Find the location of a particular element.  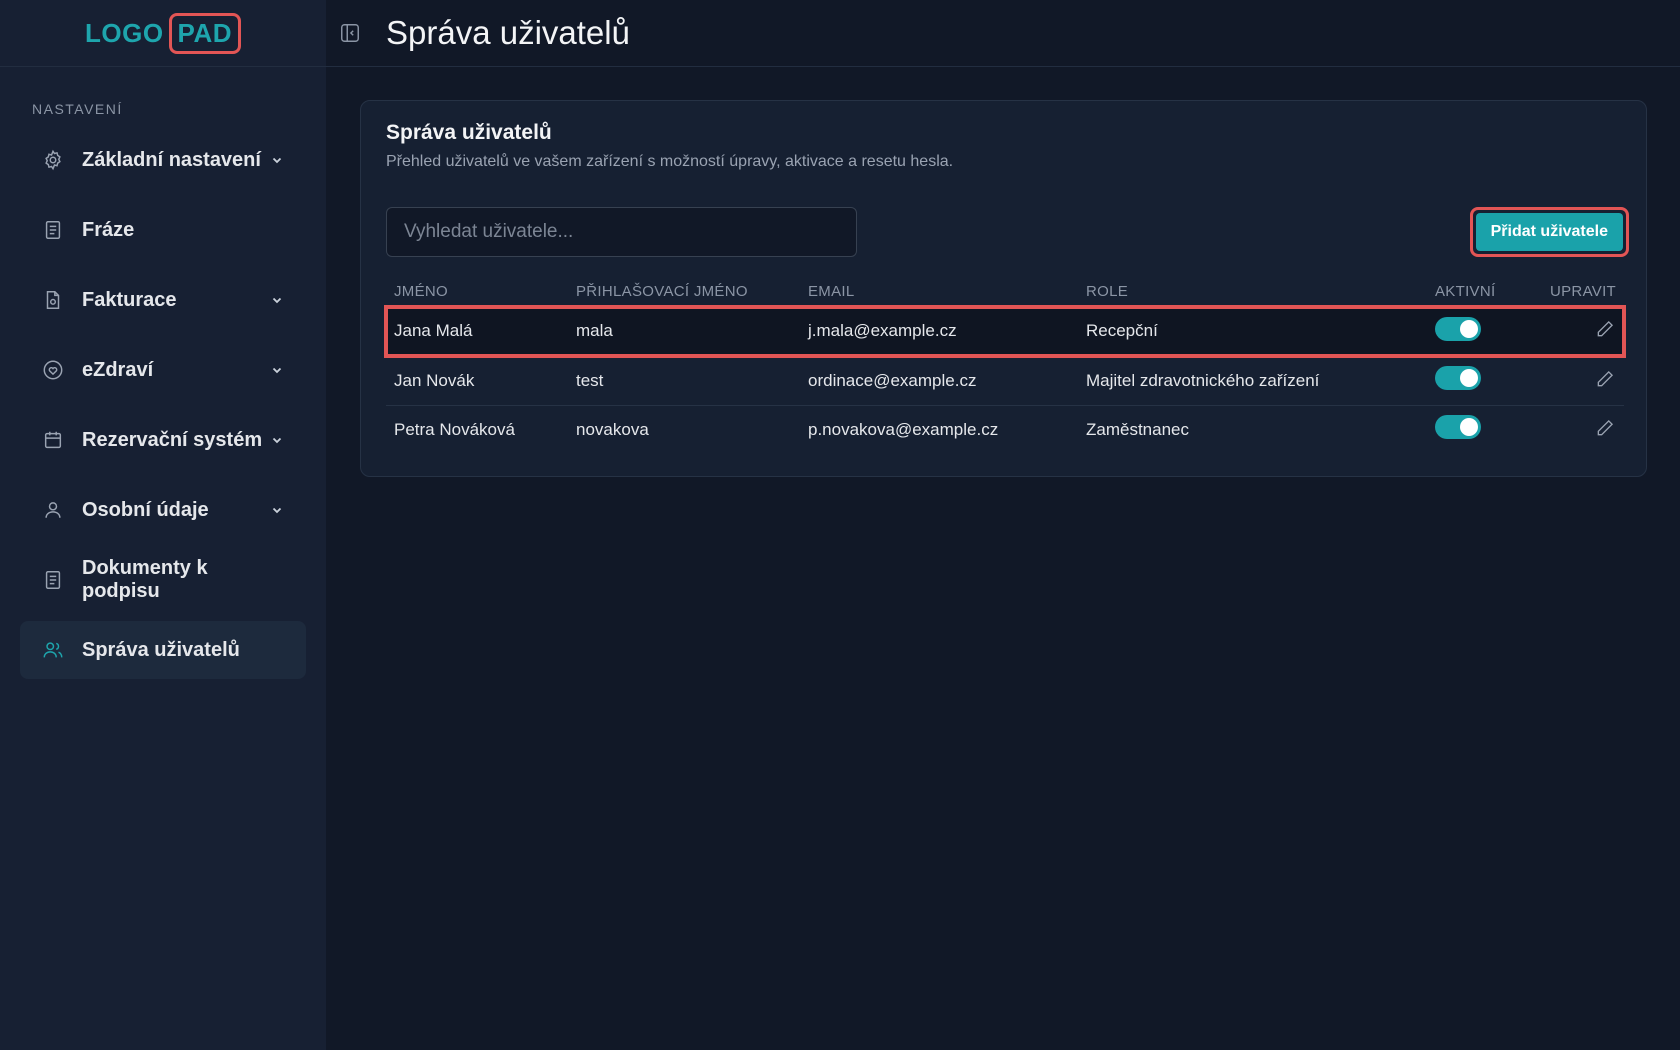

sidebar-item-fakturace: Fakturace is located at coordinates (163, 300).